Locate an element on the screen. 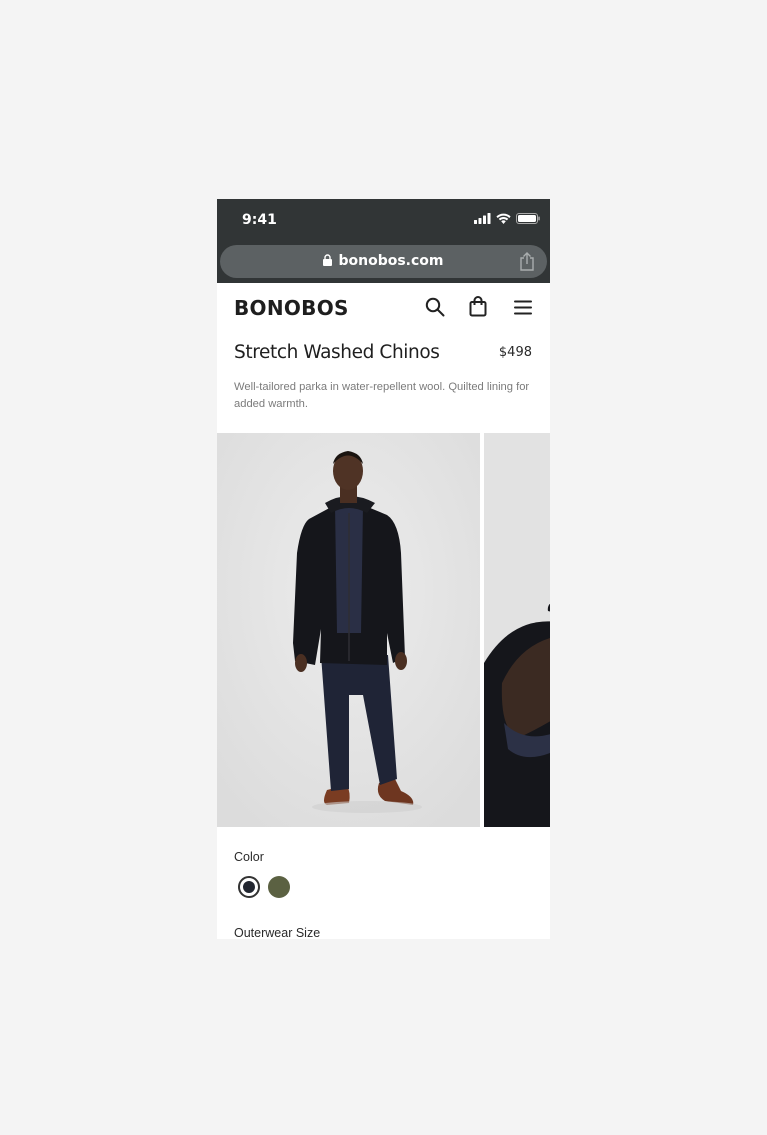 The image size is (767, 1135). address-bar: bonobos.com is located at coordinates (383, 261).